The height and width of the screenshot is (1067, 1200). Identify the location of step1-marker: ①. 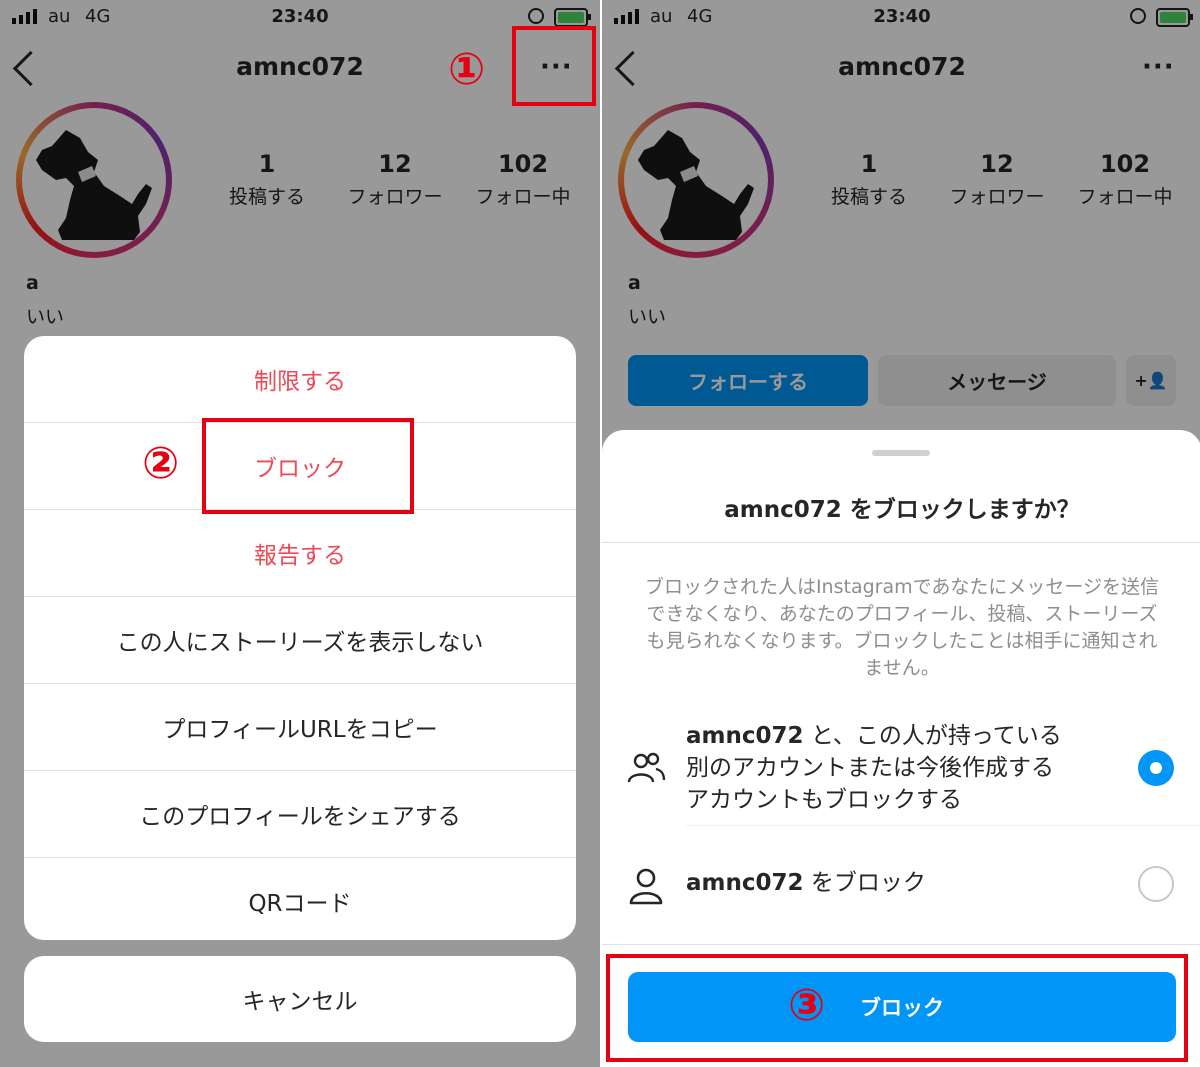
(467, 69).